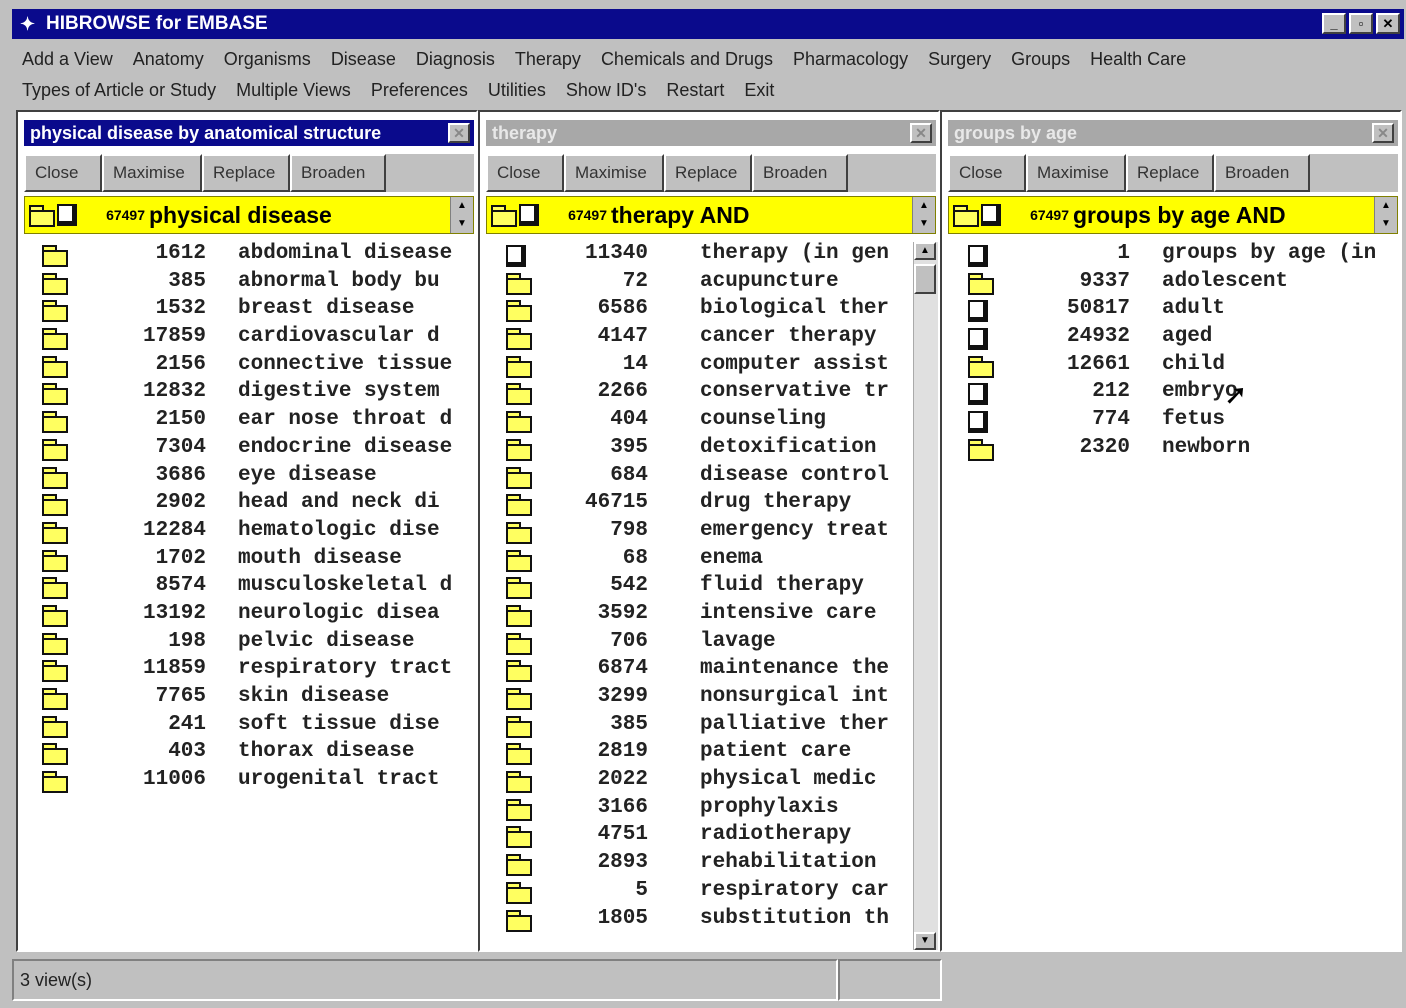 This screenshot has width=1406, height=1008. I want to click on menu-utilities: Utilities, so click(517, 90).